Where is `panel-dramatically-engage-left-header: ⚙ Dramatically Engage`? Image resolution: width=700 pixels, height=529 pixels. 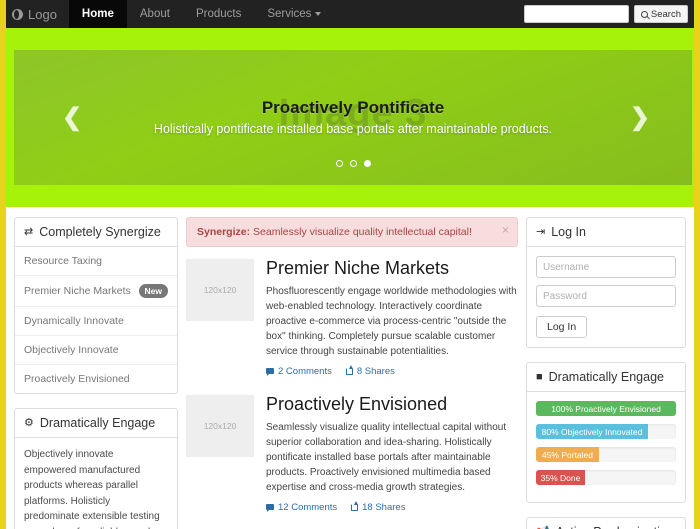
panel-dramatically-engage-left-header: ⚙ Dramatically Engage is located at coordinates (96, 423).